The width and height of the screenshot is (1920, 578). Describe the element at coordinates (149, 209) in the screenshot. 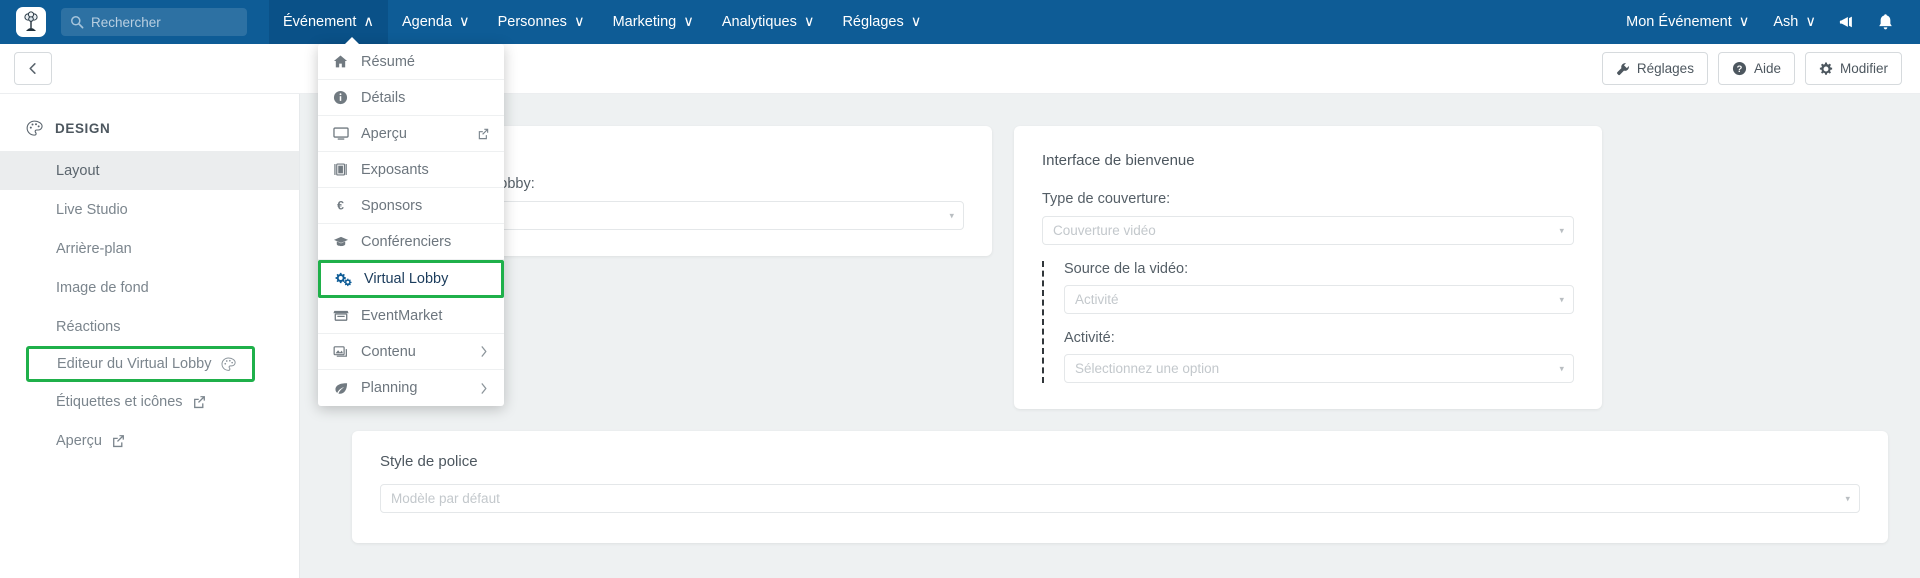

I see `sidebar-item-live-studio: Live Studio` at that location.